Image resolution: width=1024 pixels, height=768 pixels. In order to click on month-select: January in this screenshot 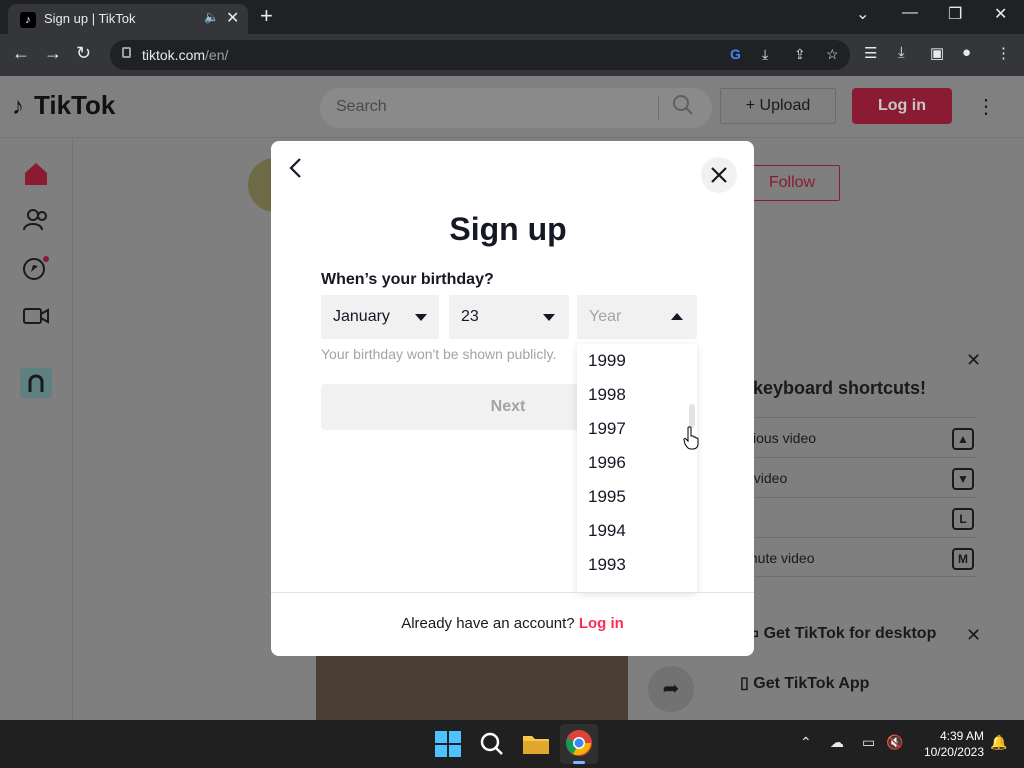, I will do `click(380, 317)`.